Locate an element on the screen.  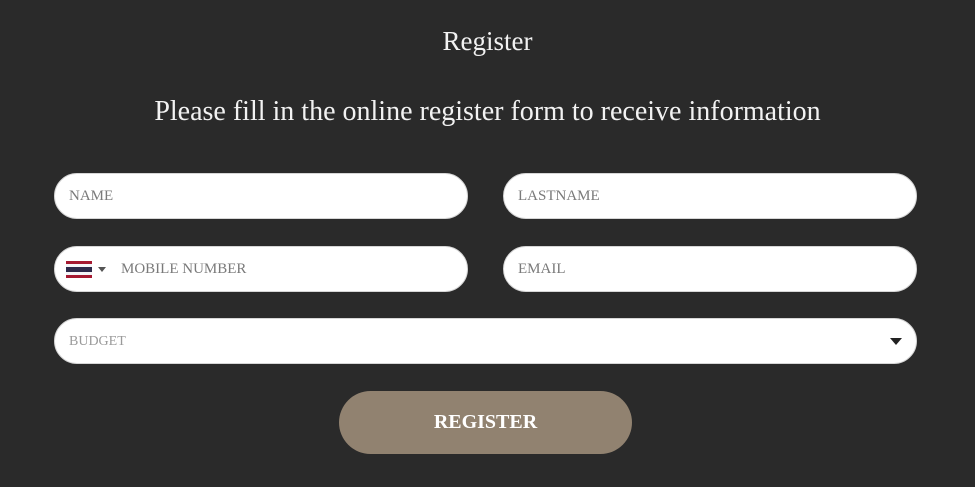
email-field is located at coordinates (710, 269).